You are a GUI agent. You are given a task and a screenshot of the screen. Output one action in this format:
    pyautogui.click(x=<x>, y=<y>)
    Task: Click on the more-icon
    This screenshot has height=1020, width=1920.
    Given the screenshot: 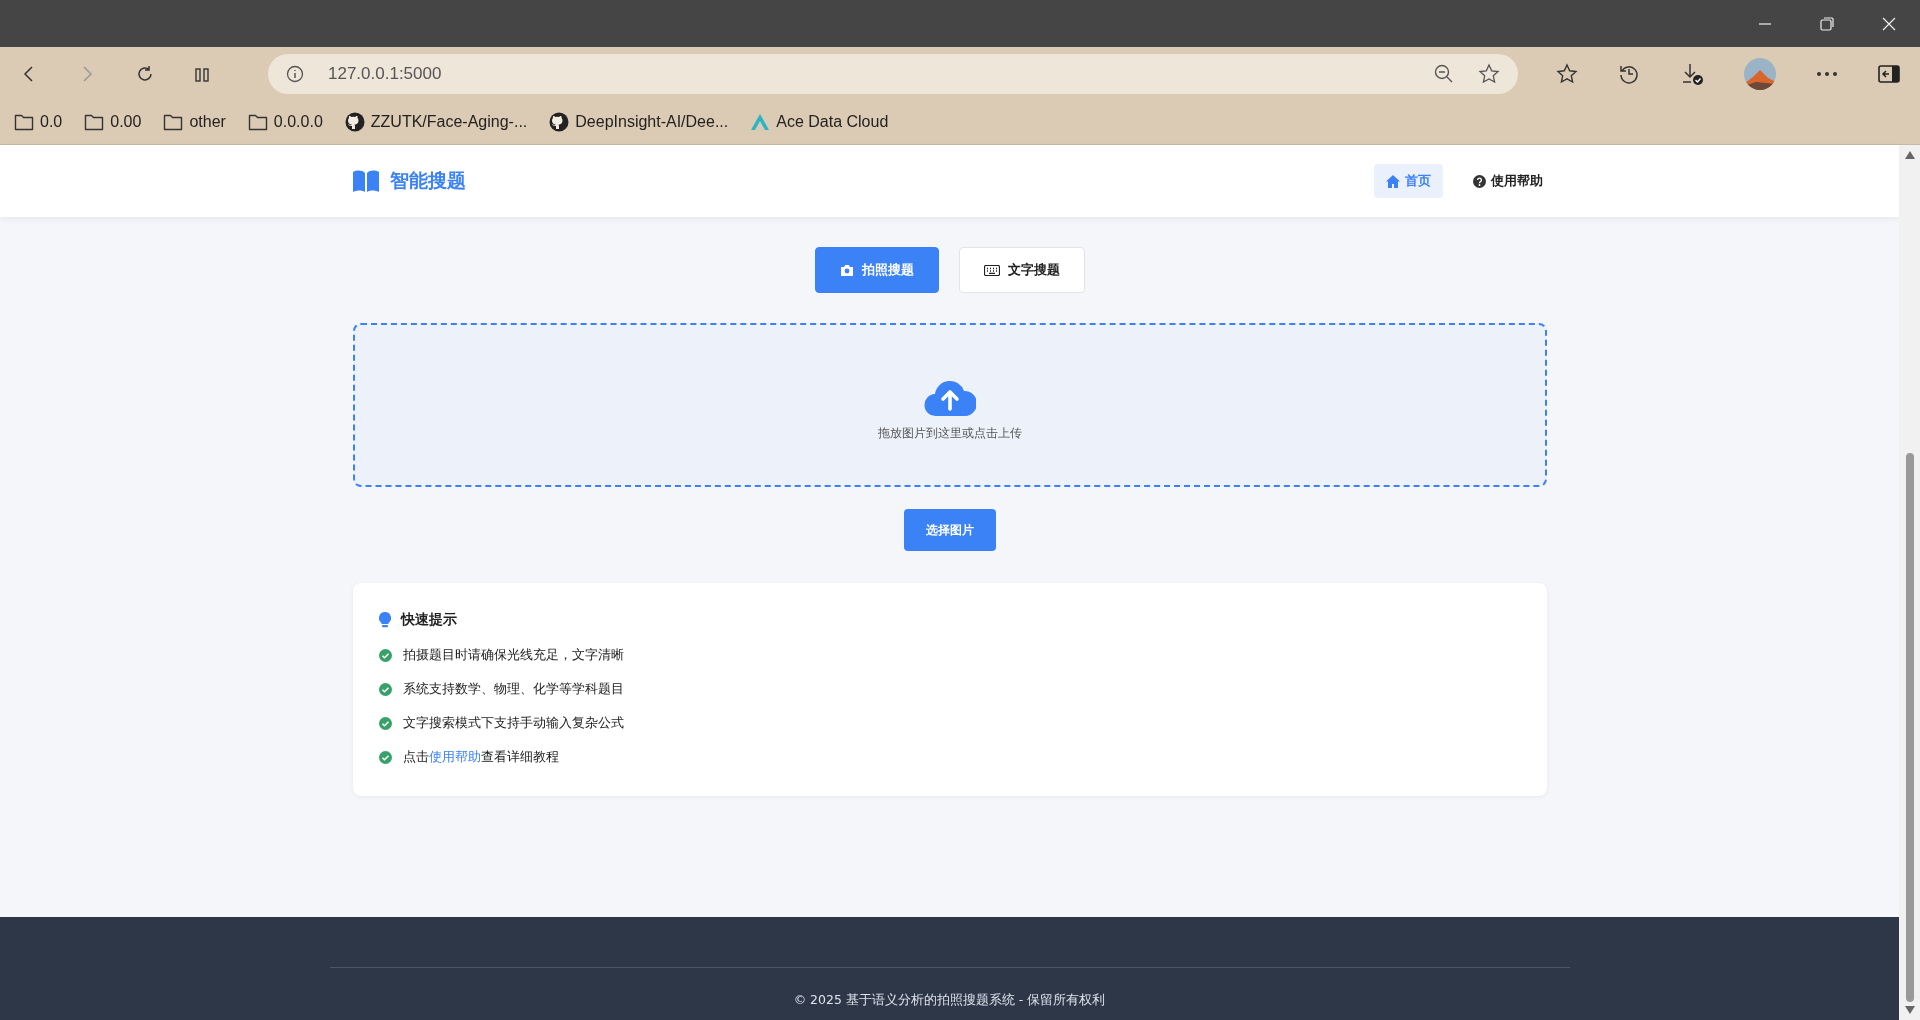 What is the action you would take?
    pyautogui.click(x=1827, y=73)
    